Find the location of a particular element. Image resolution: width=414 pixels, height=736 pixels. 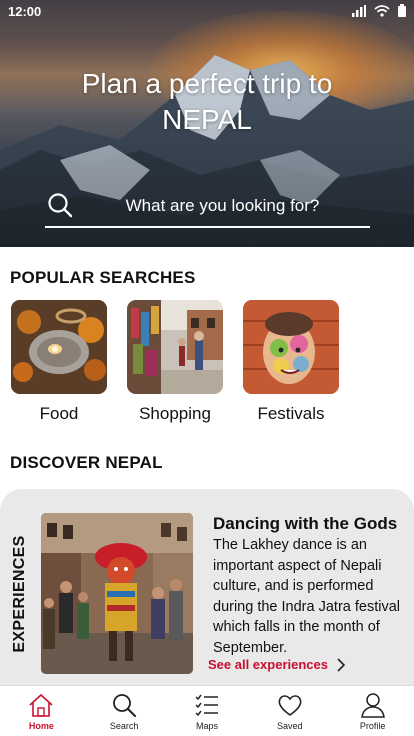

popular-item-label: Food is located at coordinates (59, 413).